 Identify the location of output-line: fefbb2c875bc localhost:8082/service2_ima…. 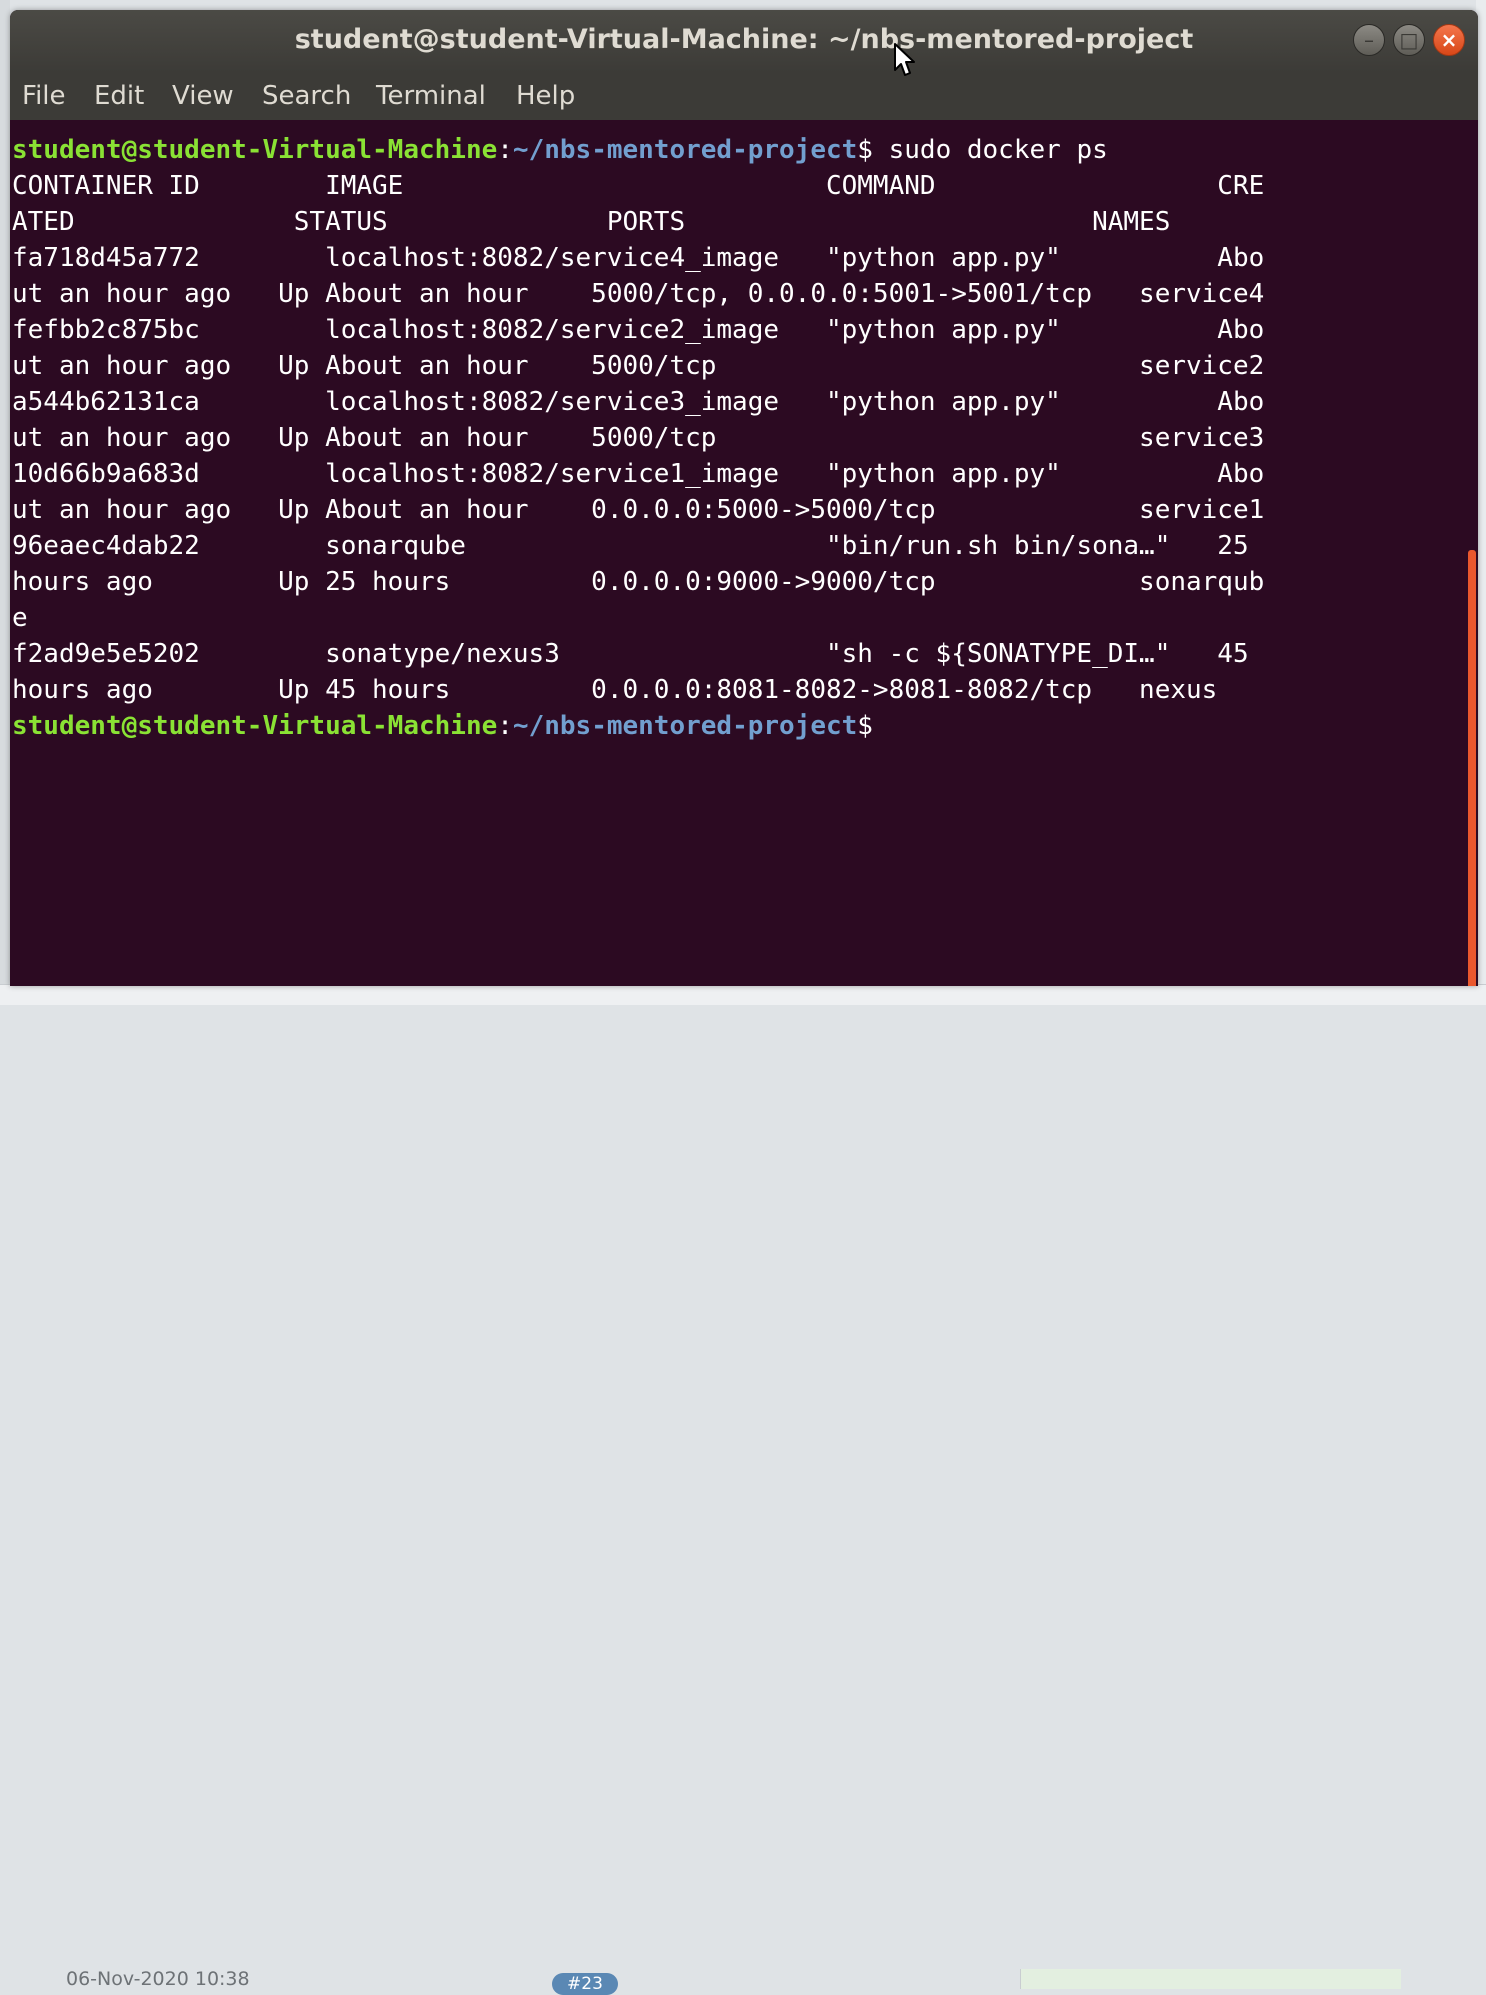
(638, 330).